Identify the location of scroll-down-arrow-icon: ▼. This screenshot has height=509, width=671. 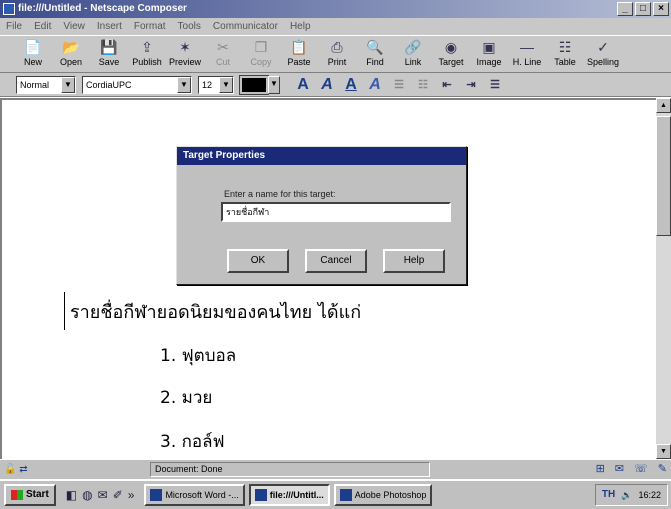
(663, 451).